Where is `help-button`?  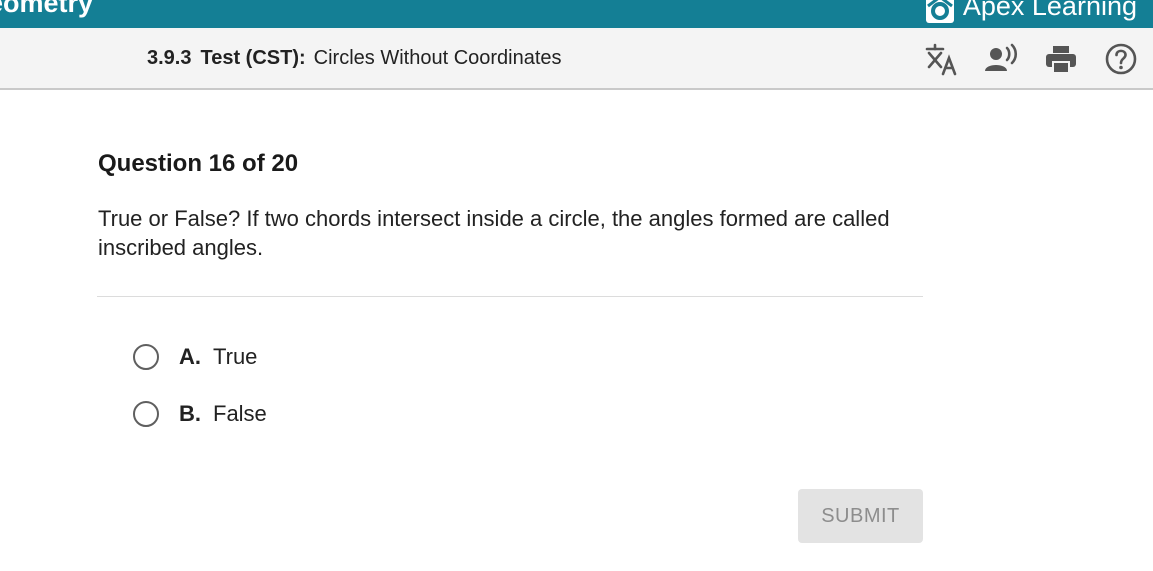
help-button is located at coordinates (1121, 59).